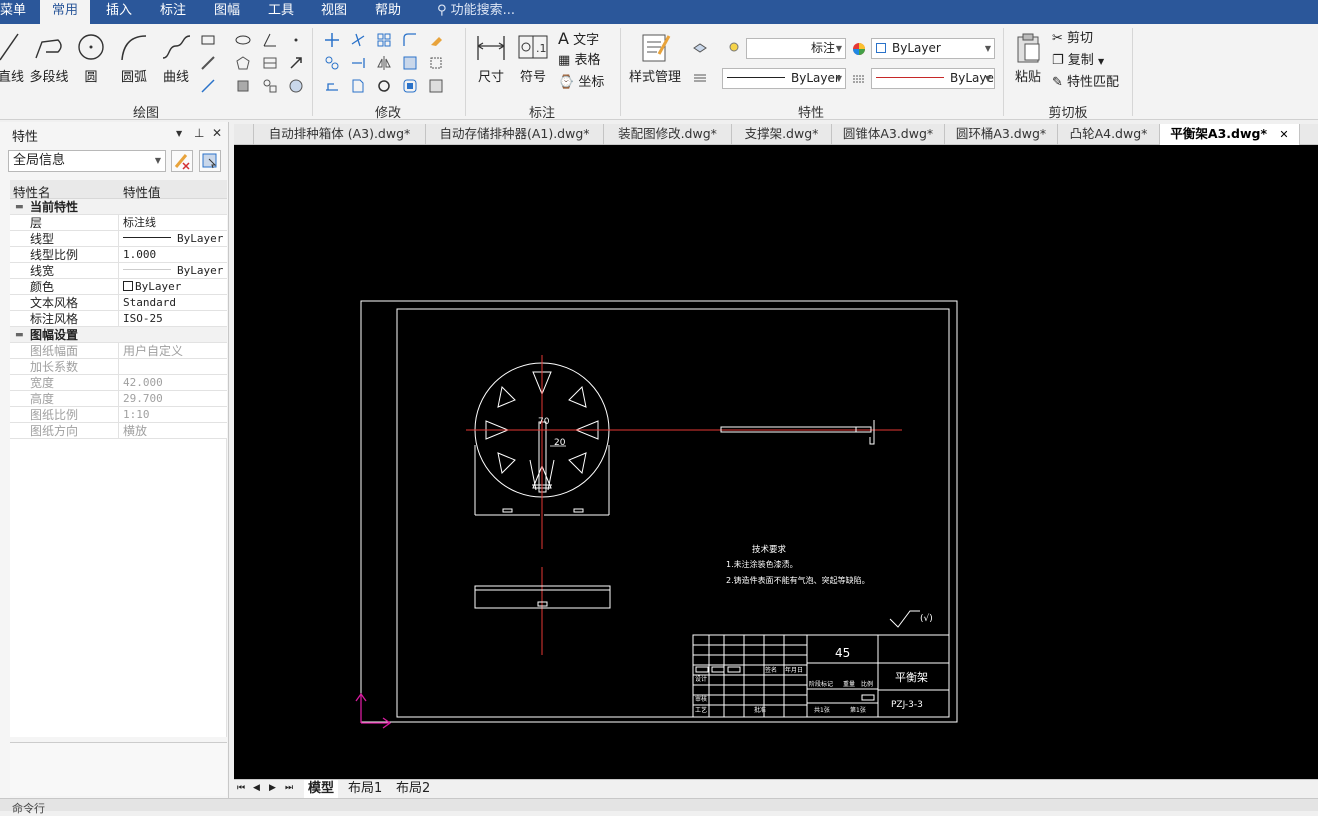  I want to click on rectangle-icon, so click(208, 40).